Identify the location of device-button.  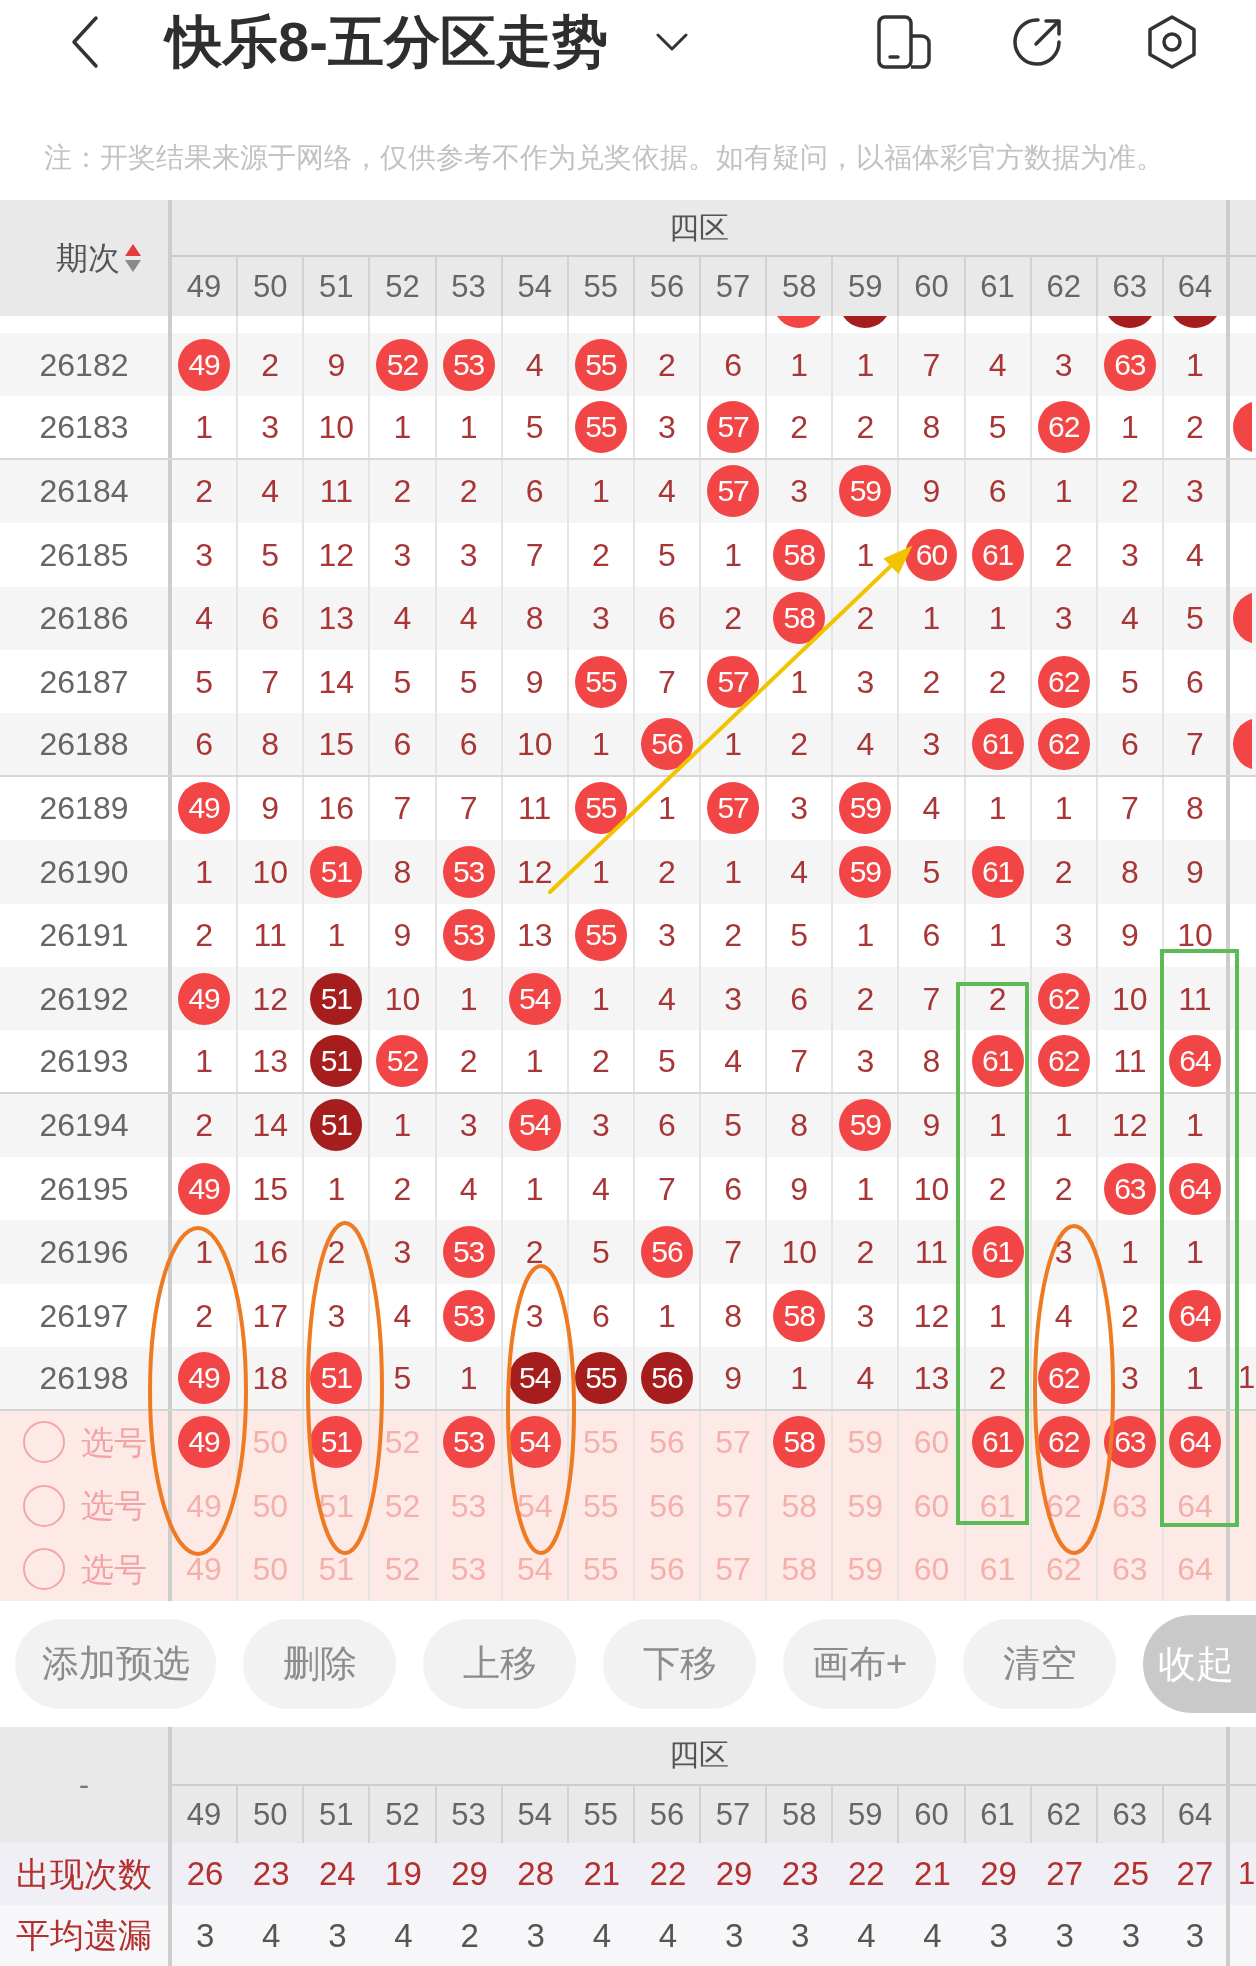
(904, 42).